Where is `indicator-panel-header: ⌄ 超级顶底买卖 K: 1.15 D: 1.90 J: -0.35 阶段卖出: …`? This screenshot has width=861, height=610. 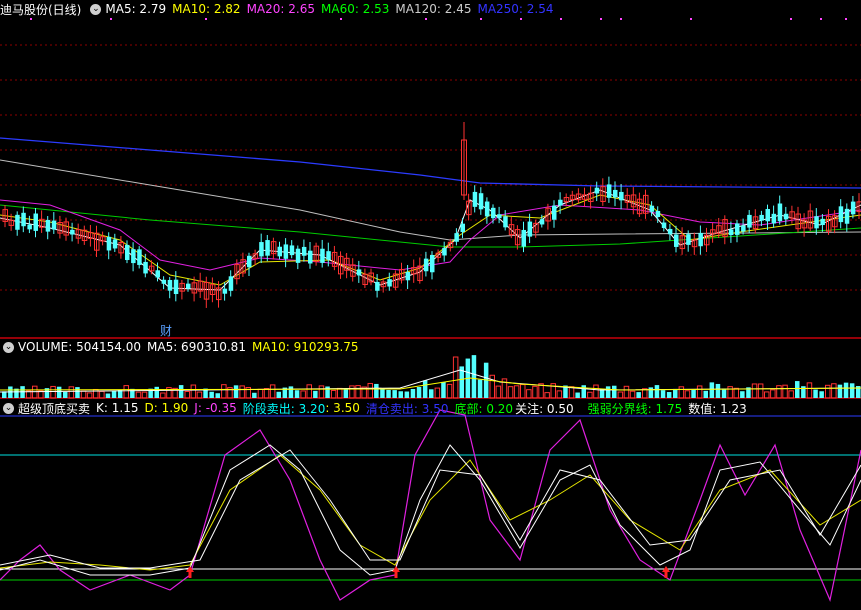
indicator-panel-header: ⌄ 超级顶底买卖 K: 1.15 D: 1.90 J: -0.35 阶段卖出: … is located at coordinates (376, 408).